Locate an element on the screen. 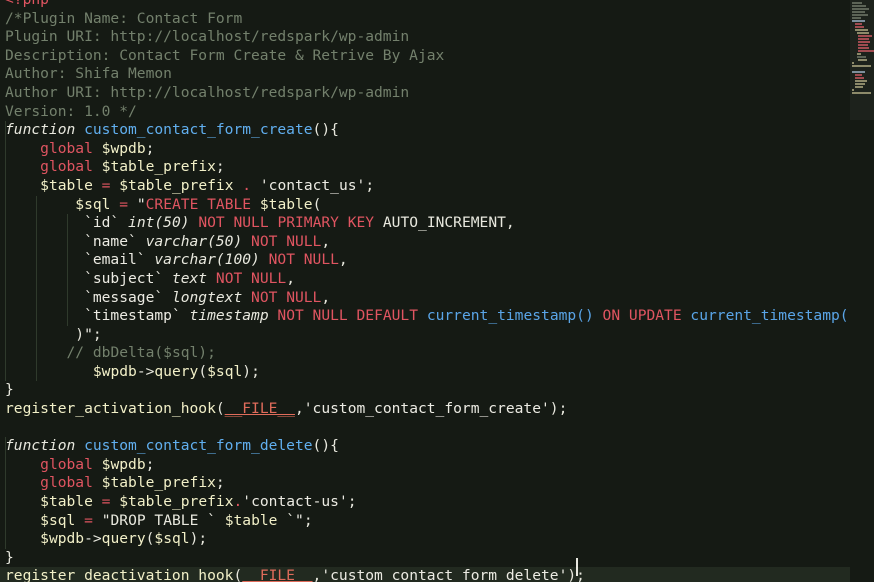 Image resolution: width=874 pixels, height=582 pixels. operator-concat: . is located at coordinates (238, 502).